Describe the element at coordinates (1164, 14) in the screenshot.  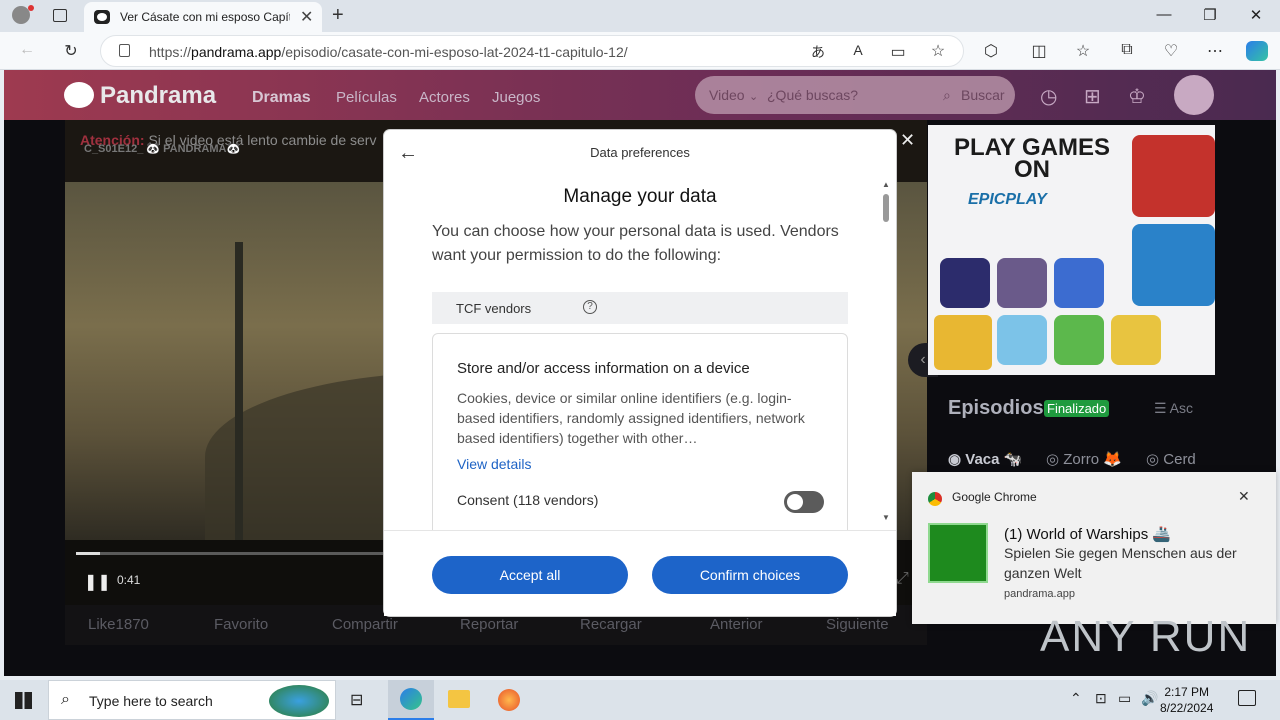
I see `minimize-icon: —` at that location.